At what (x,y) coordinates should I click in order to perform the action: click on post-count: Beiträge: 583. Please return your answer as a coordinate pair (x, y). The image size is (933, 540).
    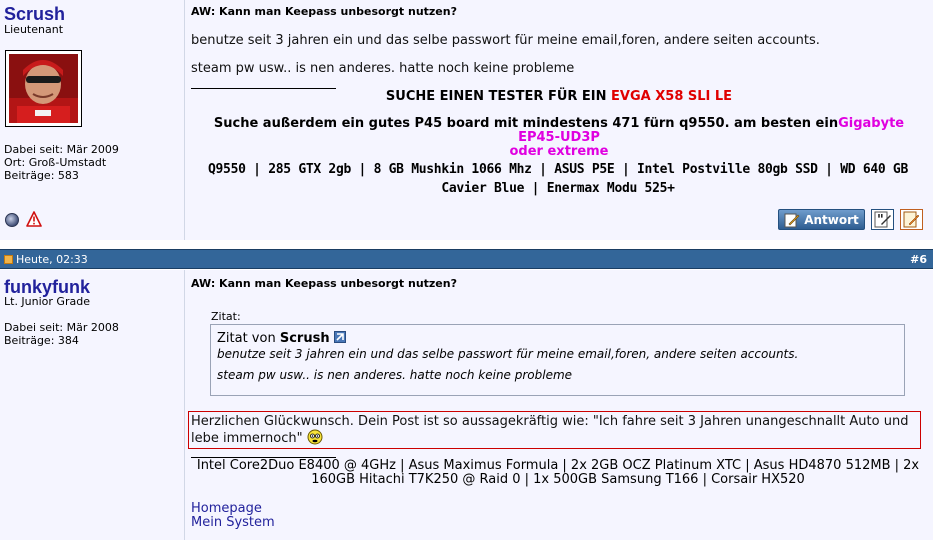
    Looking at the image, I should click on (41, 175).